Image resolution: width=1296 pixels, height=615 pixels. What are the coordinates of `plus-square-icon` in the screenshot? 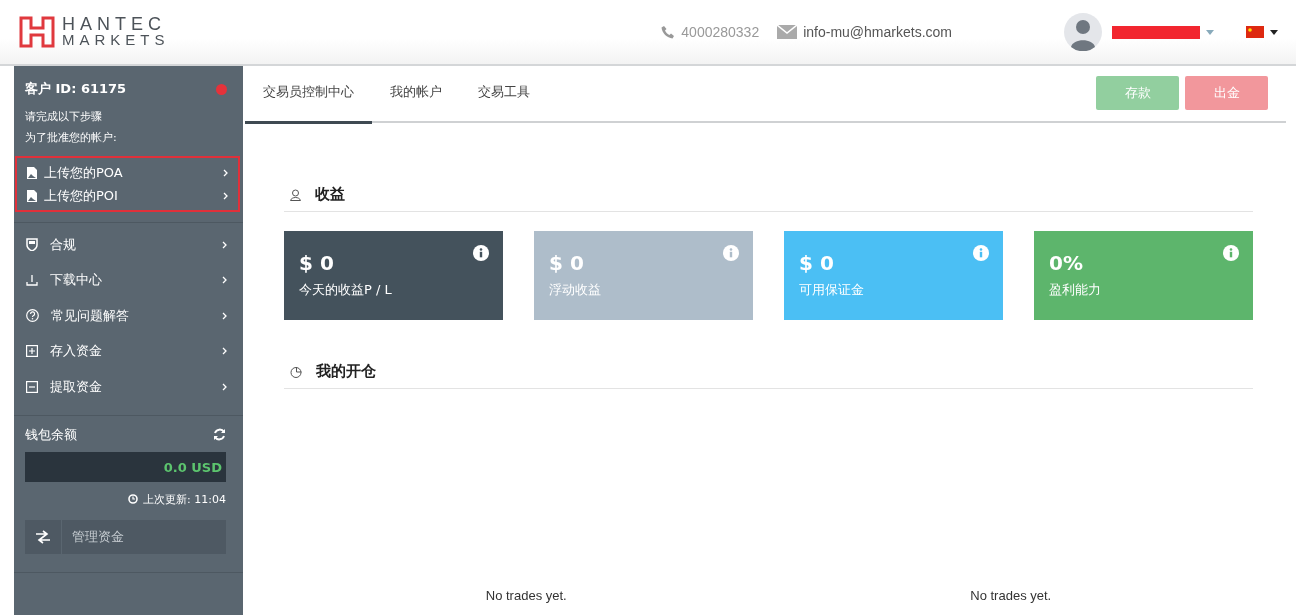 It's located at (32, 351).